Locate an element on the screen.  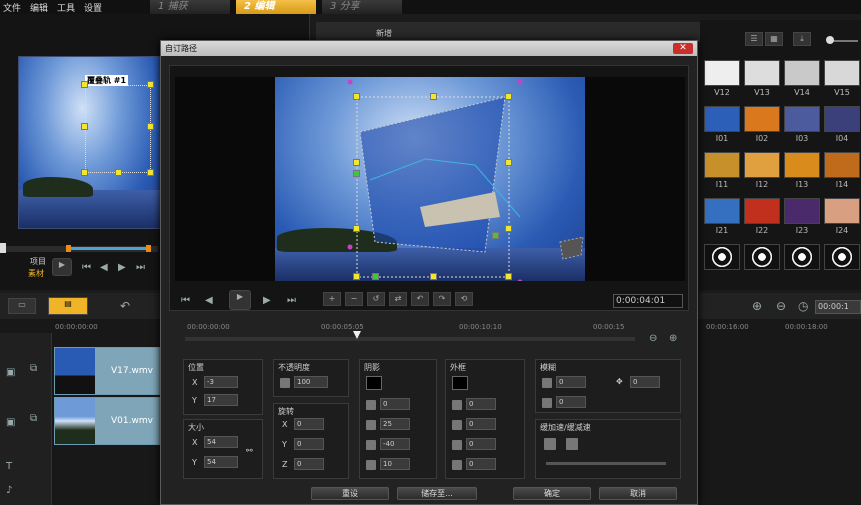
music-track-icon: ♪ is located at coordinates (9, 490).